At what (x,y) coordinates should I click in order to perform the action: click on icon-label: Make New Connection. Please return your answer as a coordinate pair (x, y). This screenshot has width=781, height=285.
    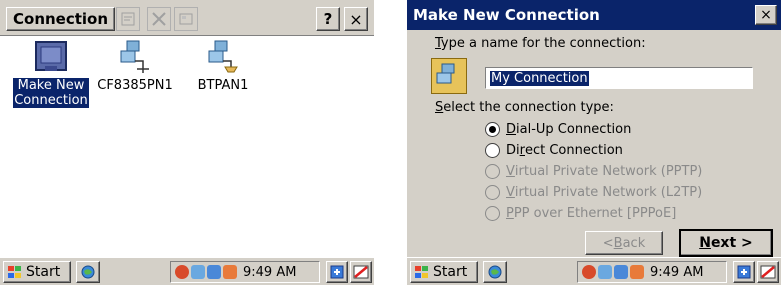
    Looking at the image, I should click on (51, 93).